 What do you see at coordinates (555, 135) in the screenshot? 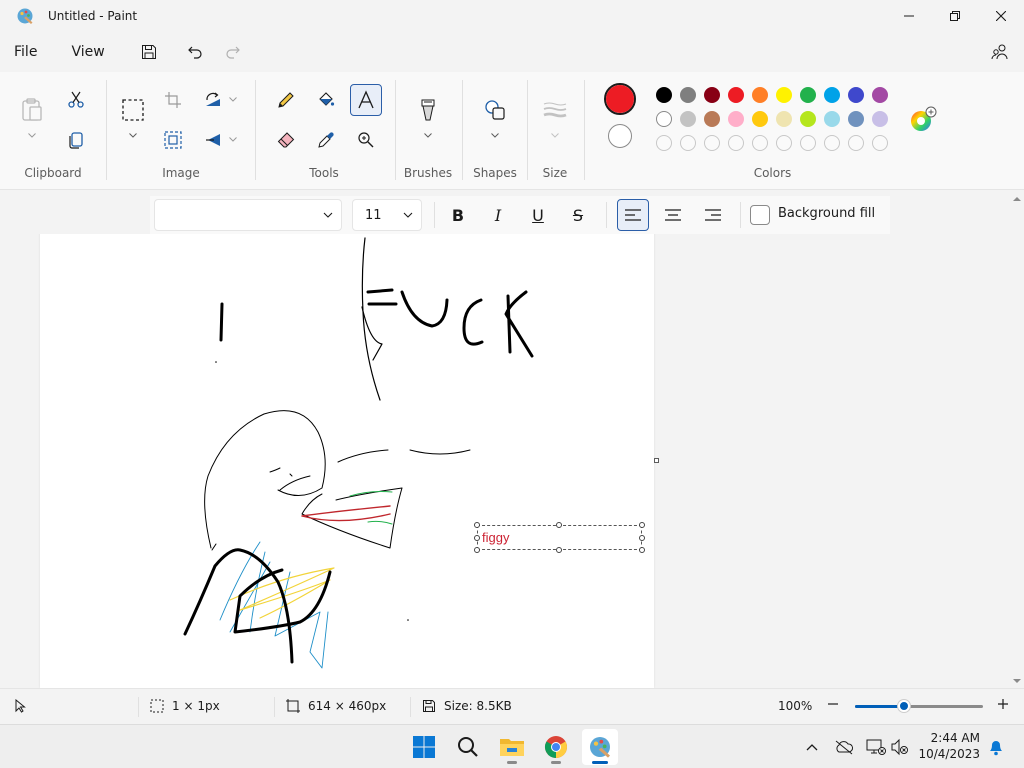
I see `size-dropdown` at bounding box center [555, 135].